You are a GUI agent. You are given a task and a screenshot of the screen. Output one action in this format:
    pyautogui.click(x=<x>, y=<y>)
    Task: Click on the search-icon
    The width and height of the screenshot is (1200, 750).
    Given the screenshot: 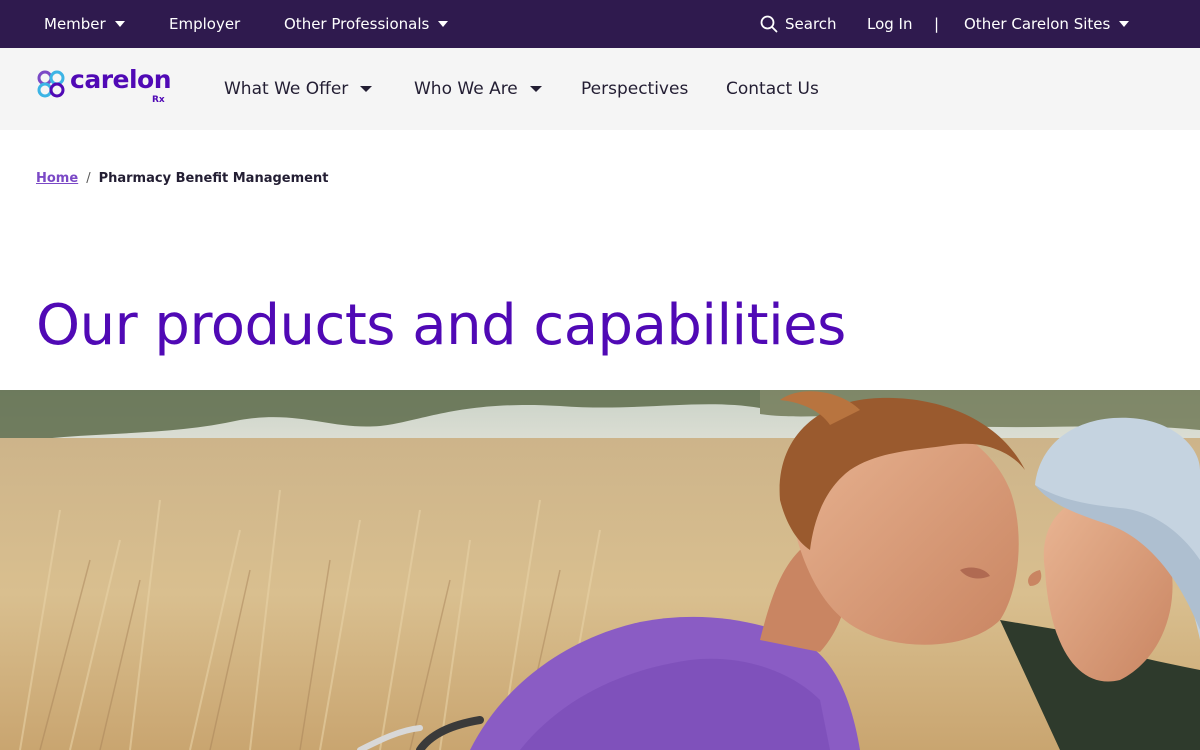 What is the action you would take?
    pyautogui.click(x=769, y=24)
    